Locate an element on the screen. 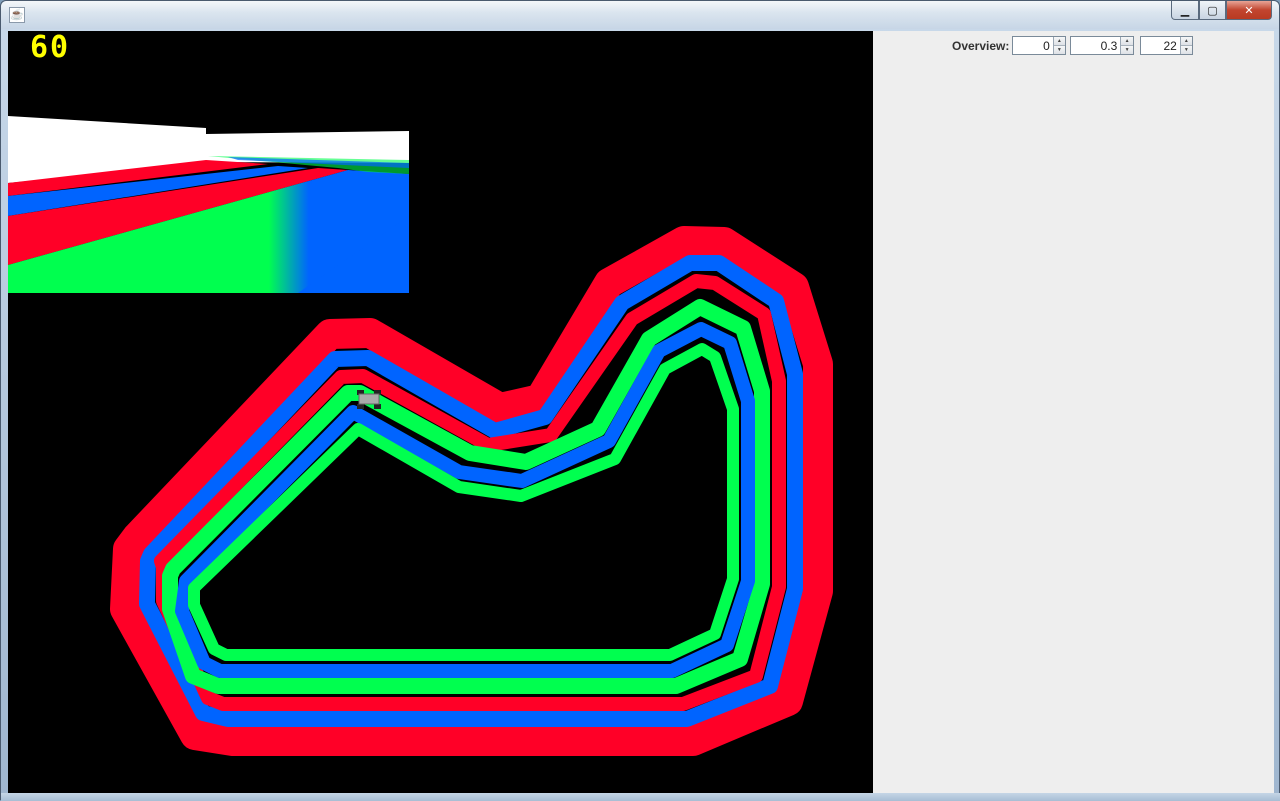 This screenshot has height=801, width=1280. overview-spinner-1: ▲ ▼ is located at coordinates (1039, 45).